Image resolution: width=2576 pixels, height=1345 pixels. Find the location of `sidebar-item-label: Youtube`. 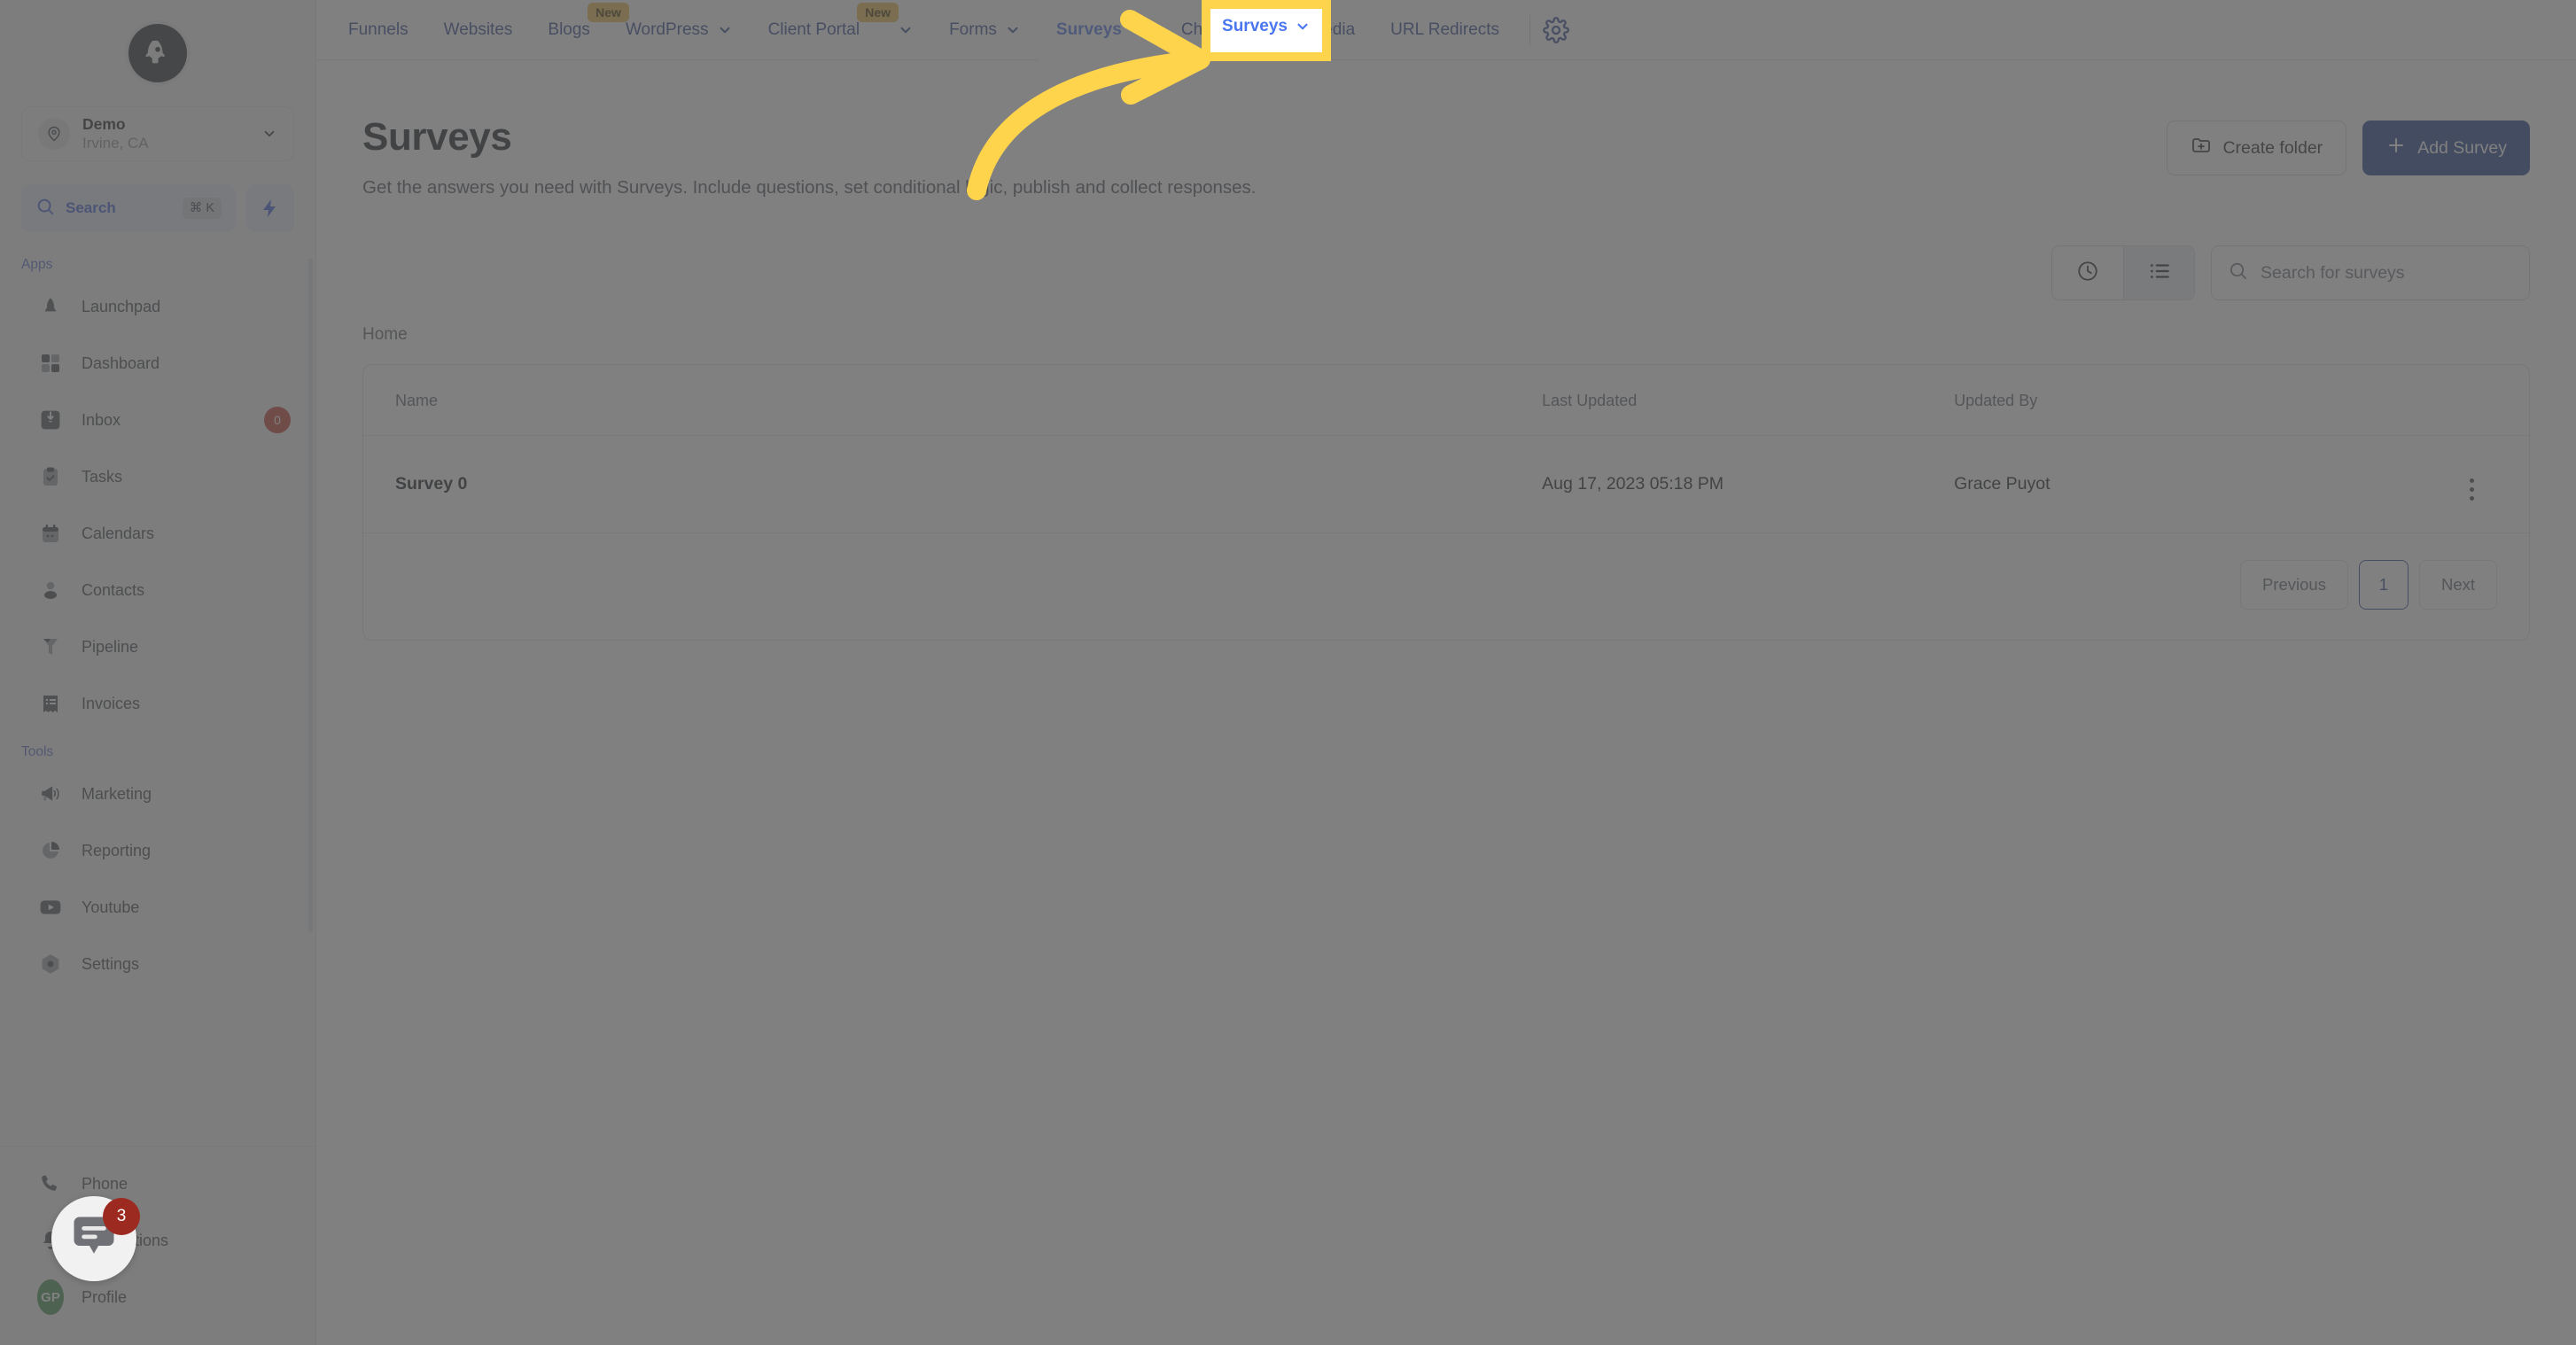

sidebar-item-label: Youtube is located at coordinates (111, 907).